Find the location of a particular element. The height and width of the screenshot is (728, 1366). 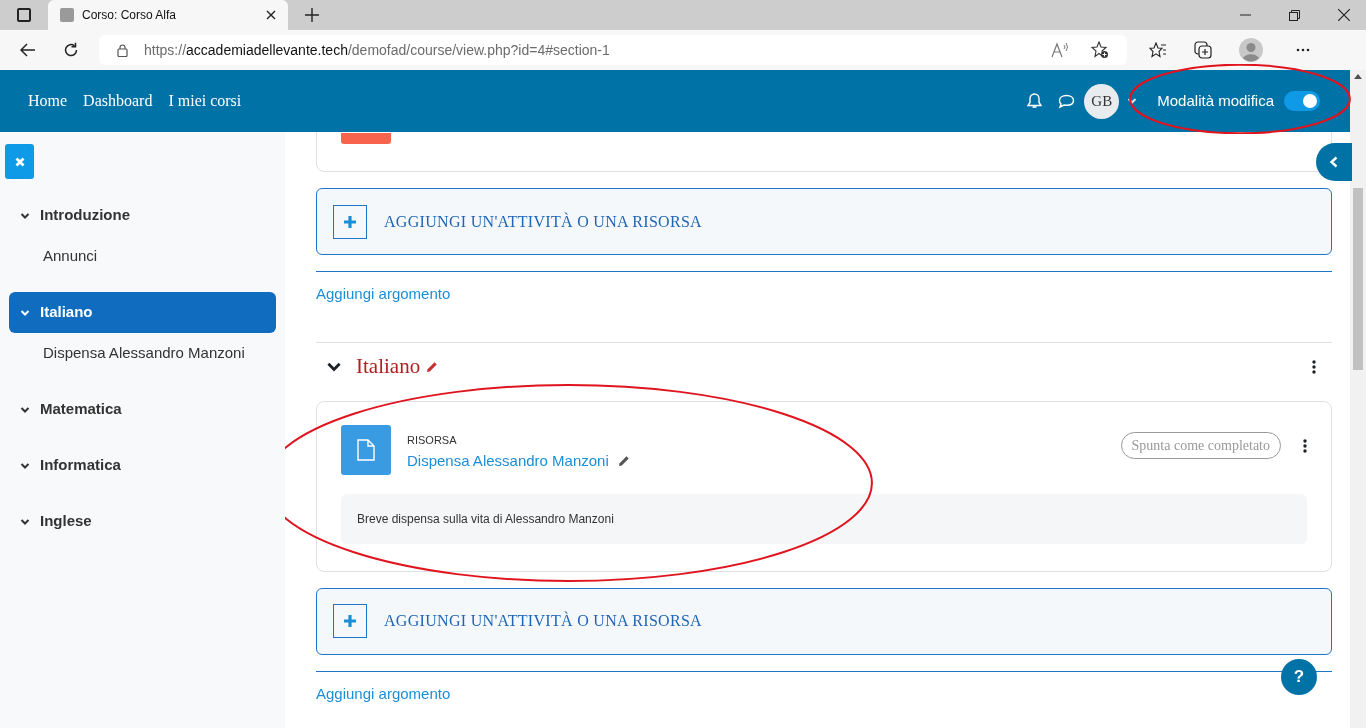

course-section-item: Informatica is located at coordinates (142, 465).